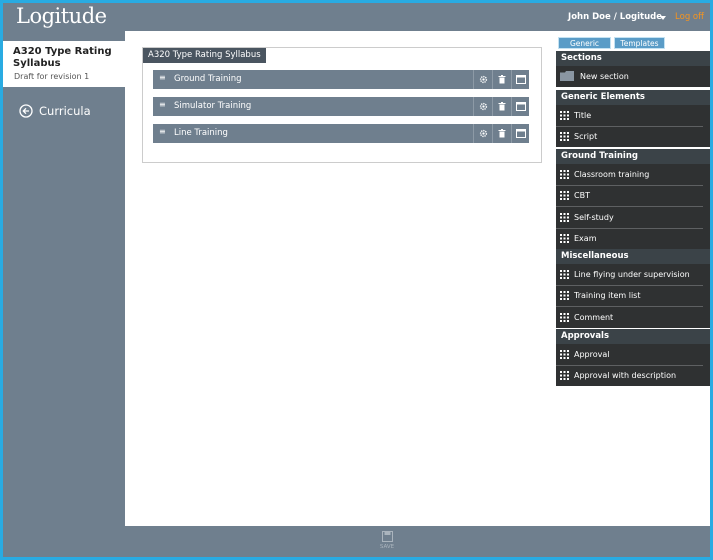 This screenshot has height=560, width=713. Describe the element at coordinates (607, 296) in the screenshot. I see `palette-item-label: Training item list` at that location.